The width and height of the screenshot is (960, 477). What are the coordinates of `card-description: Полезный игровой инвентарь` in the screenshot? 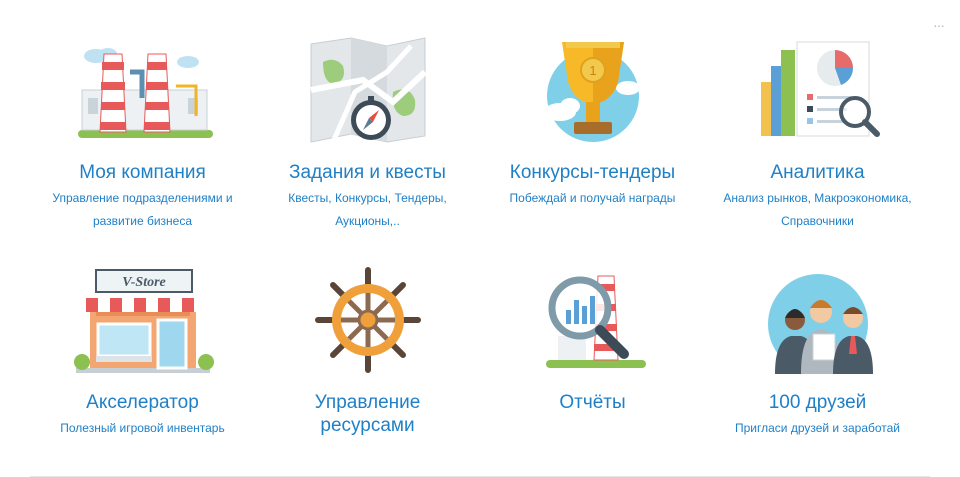 It's located at (142, 428).